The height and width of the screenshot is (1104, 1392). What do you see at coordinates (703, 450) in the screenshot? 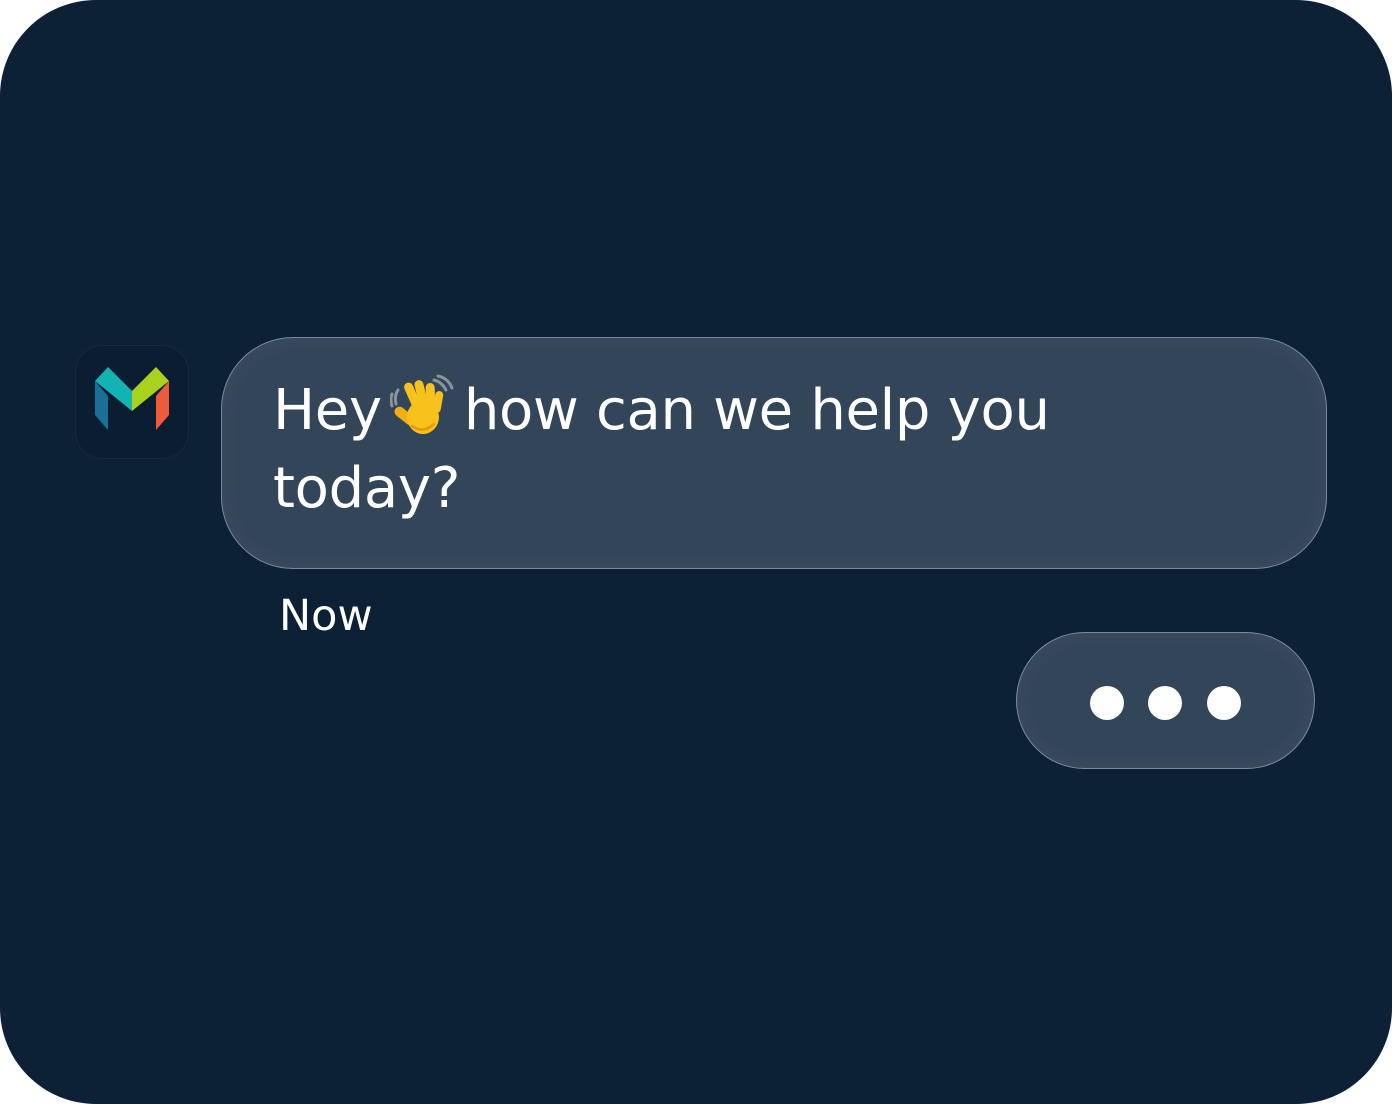
I see `message-text: Hey how can we help you today?` at bounding box center [703, 450].